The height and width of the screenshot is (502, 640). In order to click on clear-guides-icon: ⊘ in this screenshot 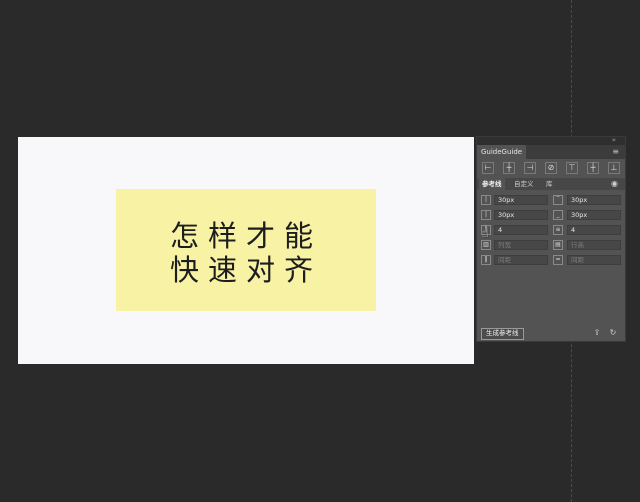, I will do `click(551, 168)`.